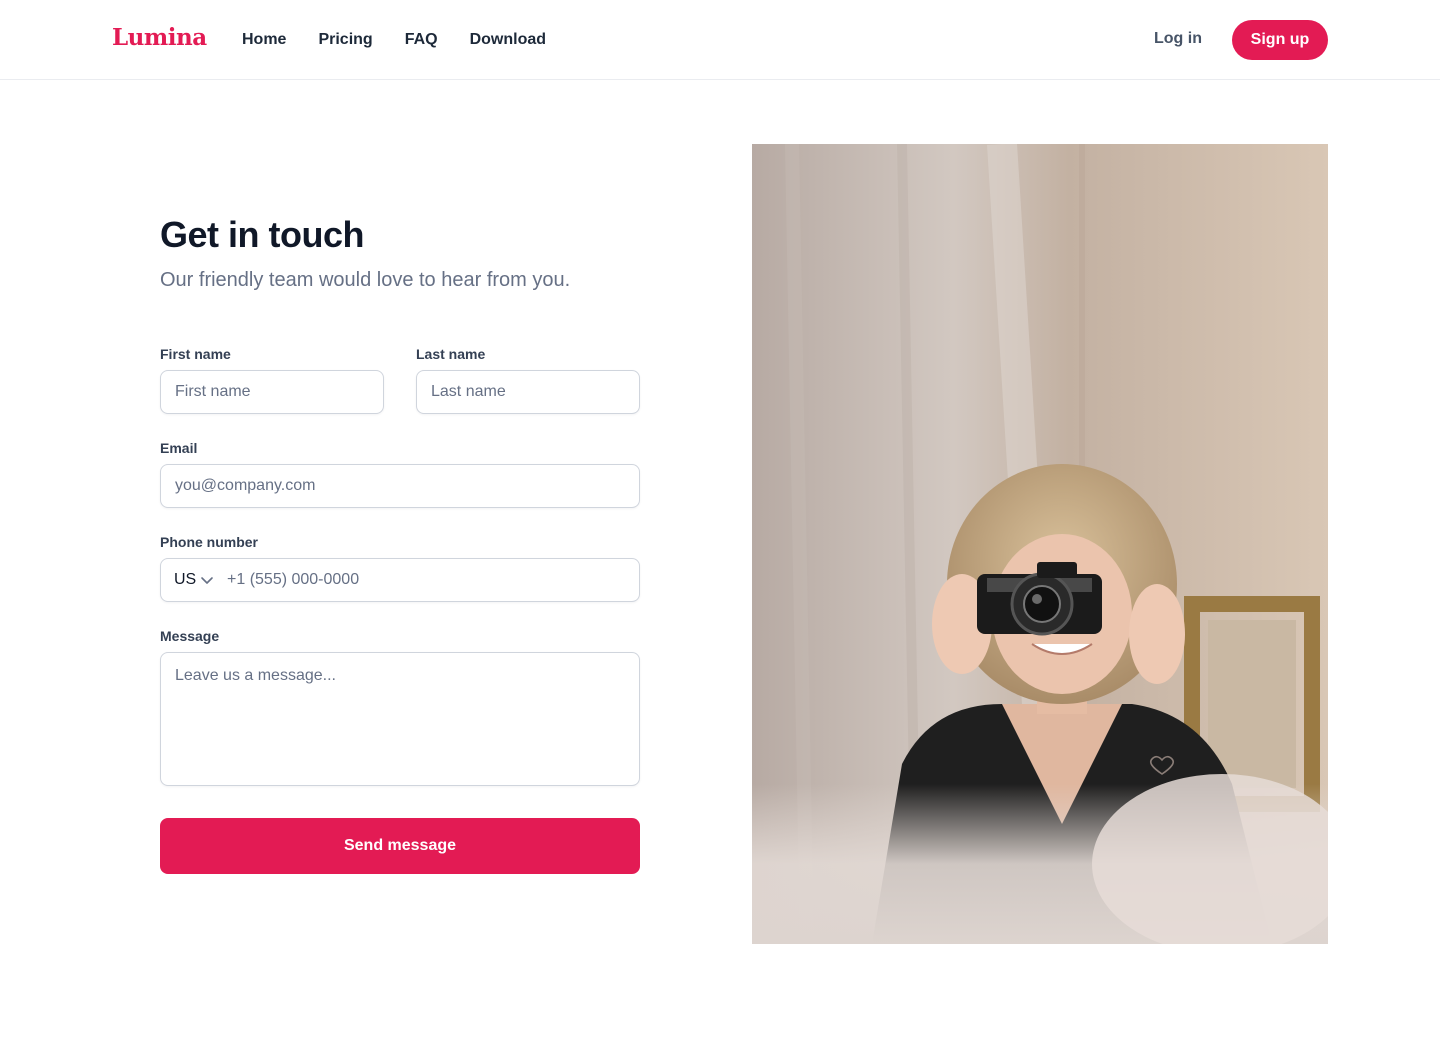  I want to click on main-nav: Home Pricing FAQ Download, so click(410, 40).